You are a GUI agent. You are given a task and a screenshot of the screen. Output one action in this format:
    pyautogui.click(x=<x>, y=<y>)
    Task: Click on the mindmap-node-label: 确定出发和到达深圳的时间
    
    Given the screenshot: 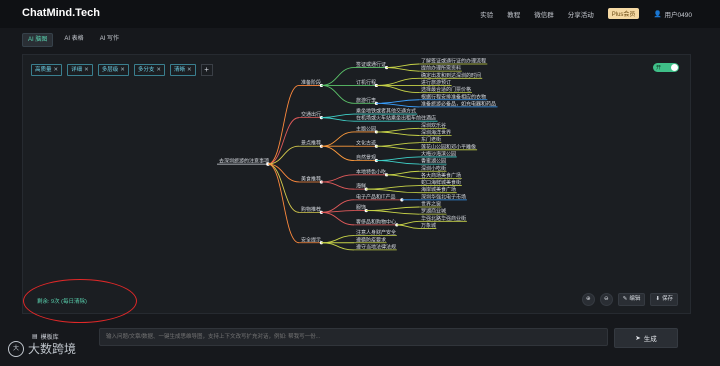 What is the action you would take?
    pyautogui.click(x=451, y=75)
    